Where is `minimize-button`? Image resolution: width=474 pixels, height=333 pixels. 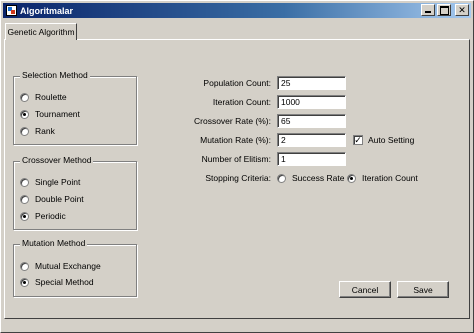 minimize-button is located at coordinates (428, 10).